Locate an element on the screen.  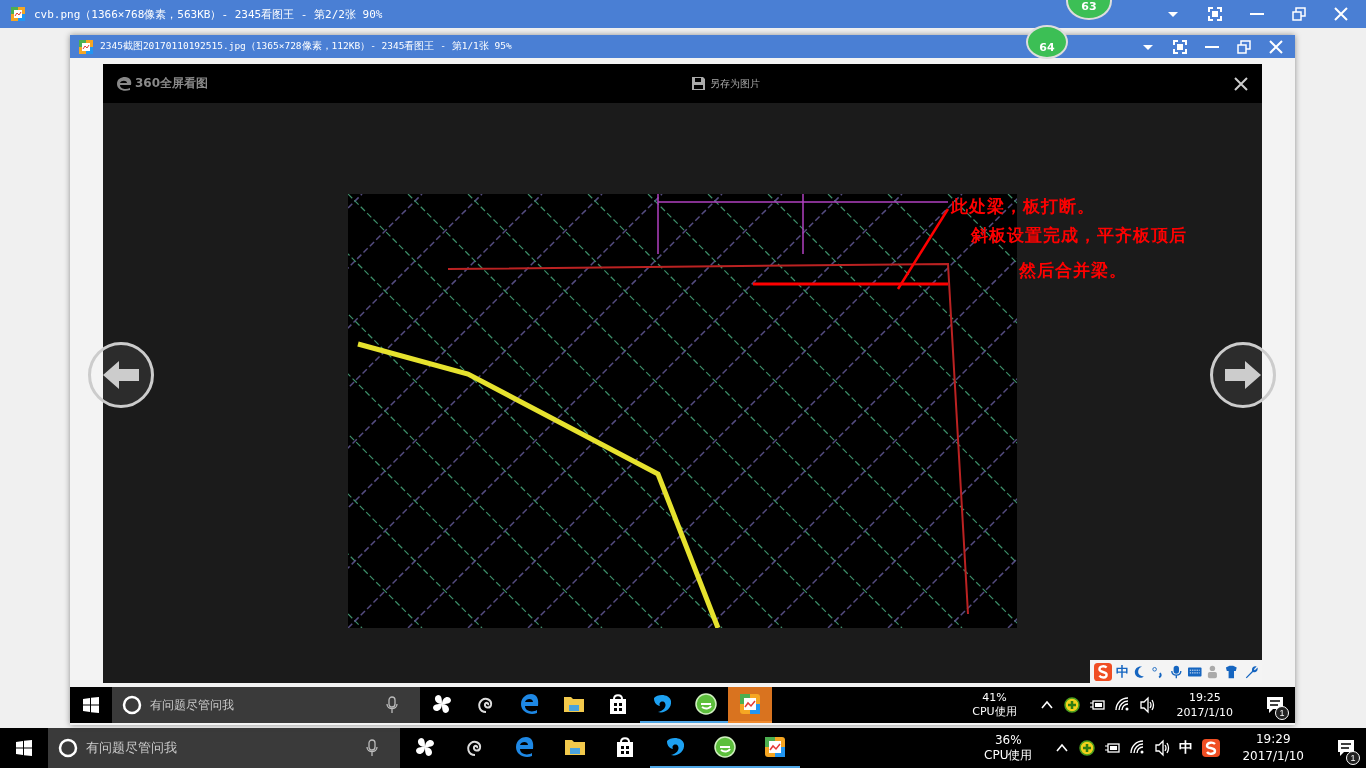
shirt-icon is located at coordinates (1232, 671).